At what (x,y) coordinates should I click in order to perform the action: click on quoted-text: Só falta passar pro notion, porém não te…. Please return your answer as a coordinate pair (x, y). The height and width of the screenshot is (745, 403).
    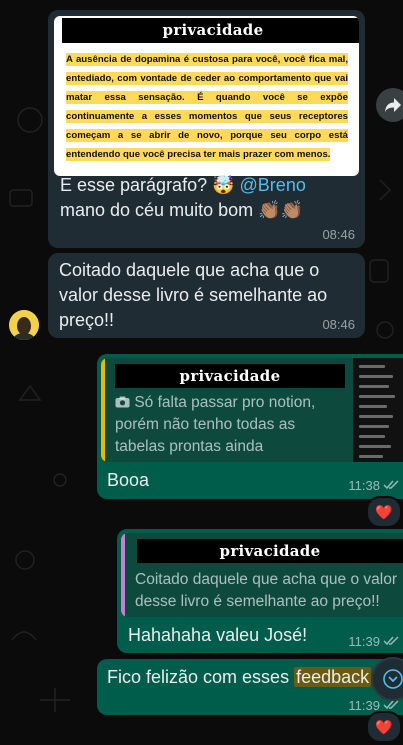
    Looking at the image, I should click on (215, 424).